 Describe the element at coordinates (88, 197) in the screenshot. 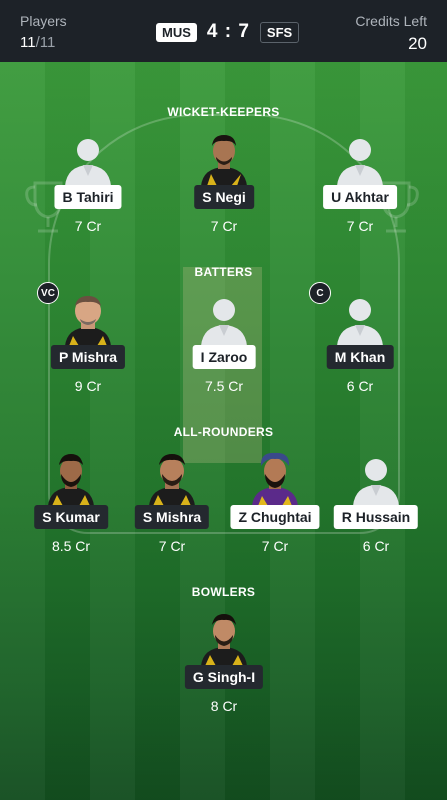

I see `player-name: B Tahiri` at that location.